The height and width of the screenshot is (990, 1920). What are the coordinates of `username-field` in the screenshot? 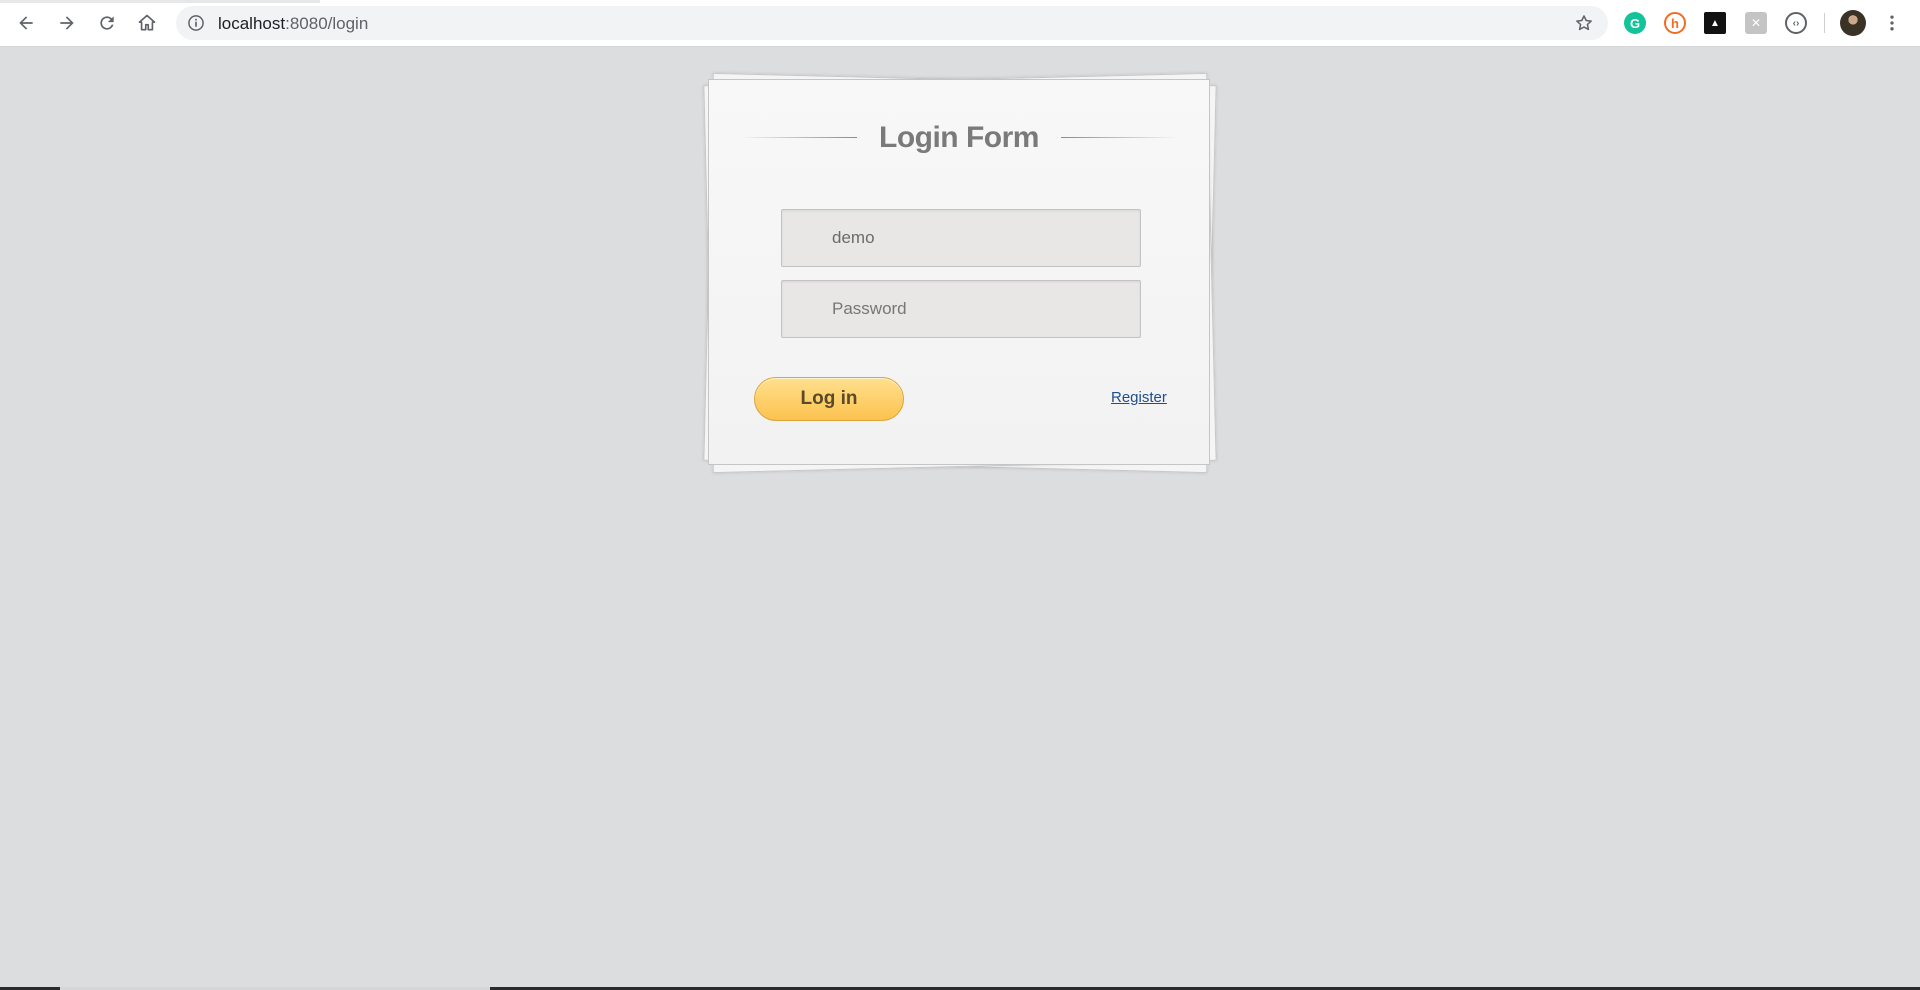 It's located at (961, 238).